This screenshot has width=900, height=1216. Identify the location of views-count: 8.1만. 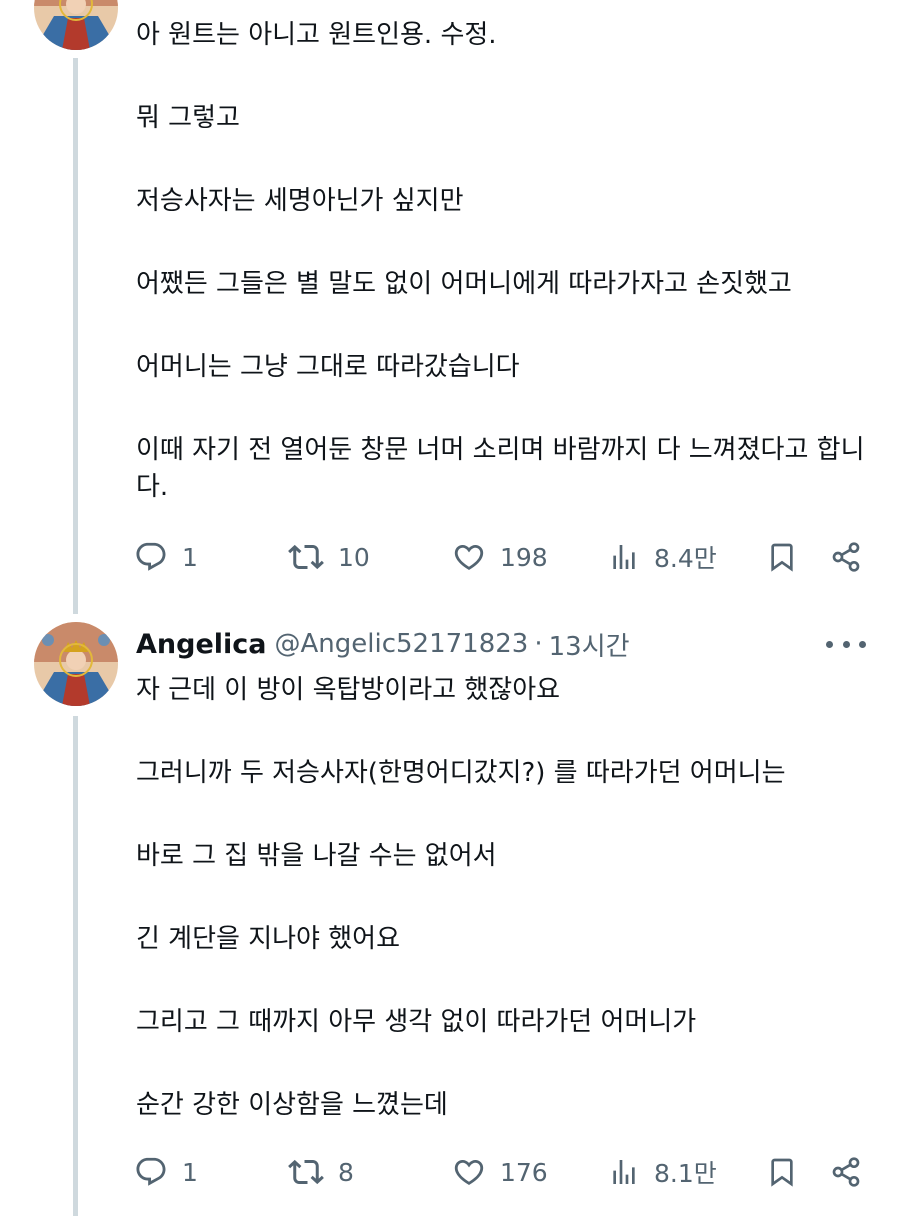
(685, 1173).